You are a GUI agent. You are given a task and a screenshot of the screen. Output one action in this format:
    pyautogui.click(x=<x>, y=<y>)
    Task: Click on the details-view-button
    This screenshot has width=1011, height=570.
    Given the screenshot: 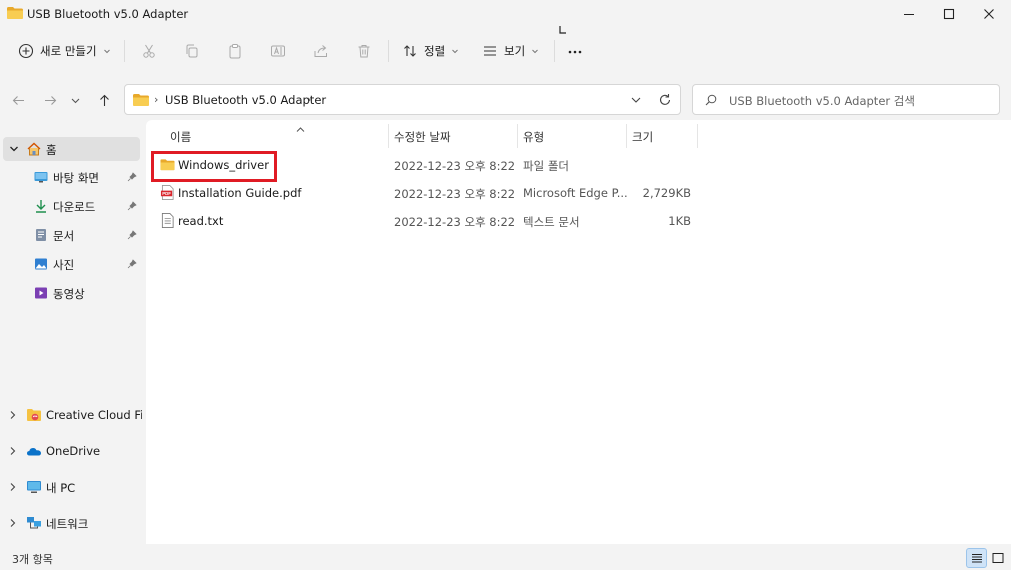 What is the action you would take?
    pyautogui.click(x=976, y=558)
    